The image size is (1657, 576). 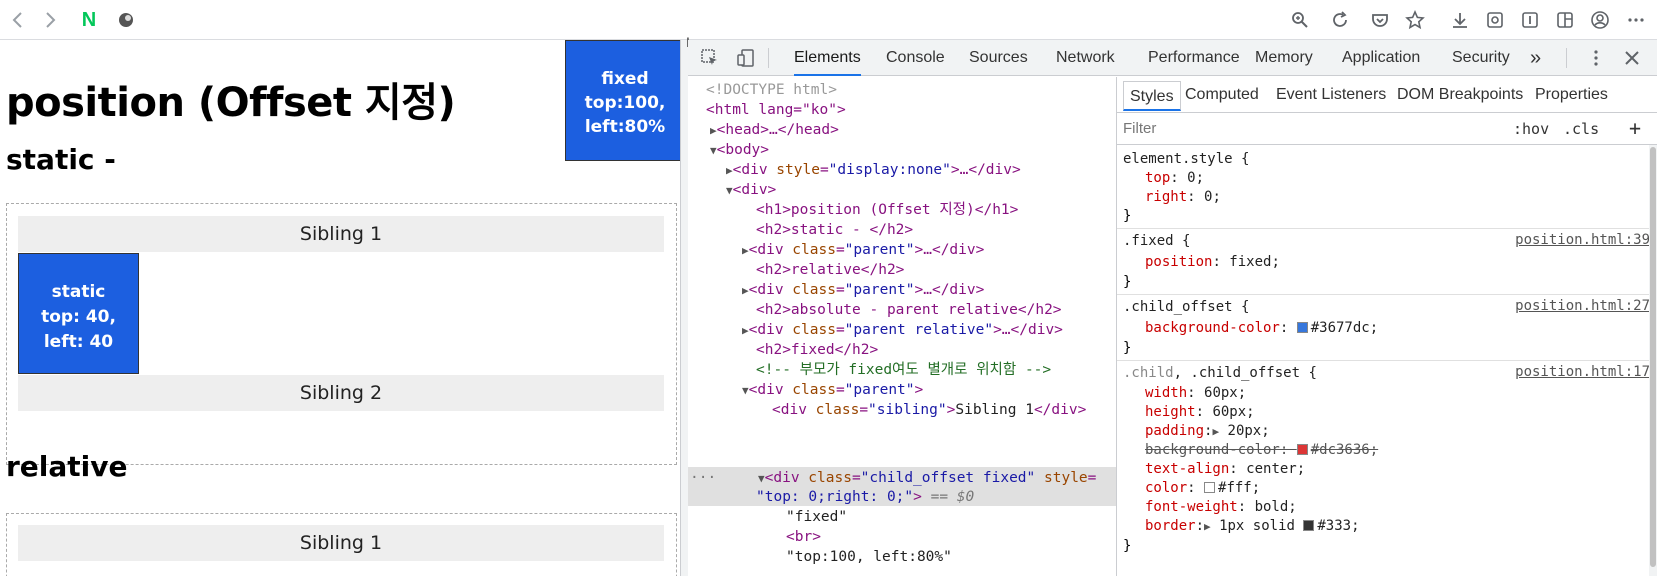 I want to click on rule-prop-right: right: 0;, so click(x=1183, y=197).